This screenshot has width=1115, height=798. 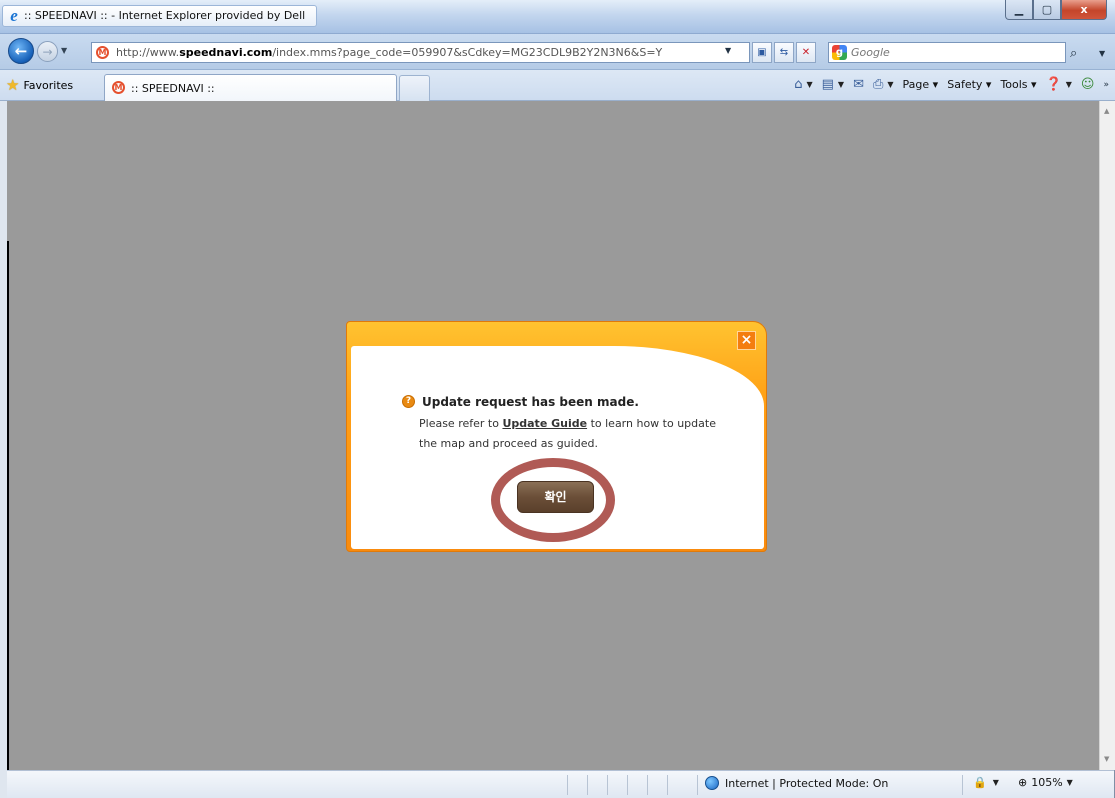 I want to click on arrow-left-icon: ←, so click(x=21, y=51).